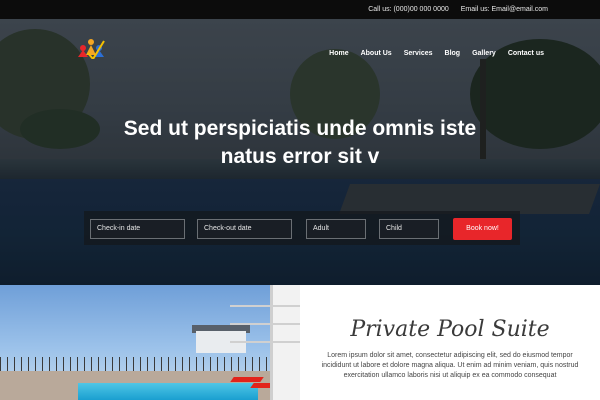 This screenshot has height=400, width=600. What do you see at coordinates (418, 53) in the screenshot?
I see `nav-services: Services` at bounding box center [418, 53].